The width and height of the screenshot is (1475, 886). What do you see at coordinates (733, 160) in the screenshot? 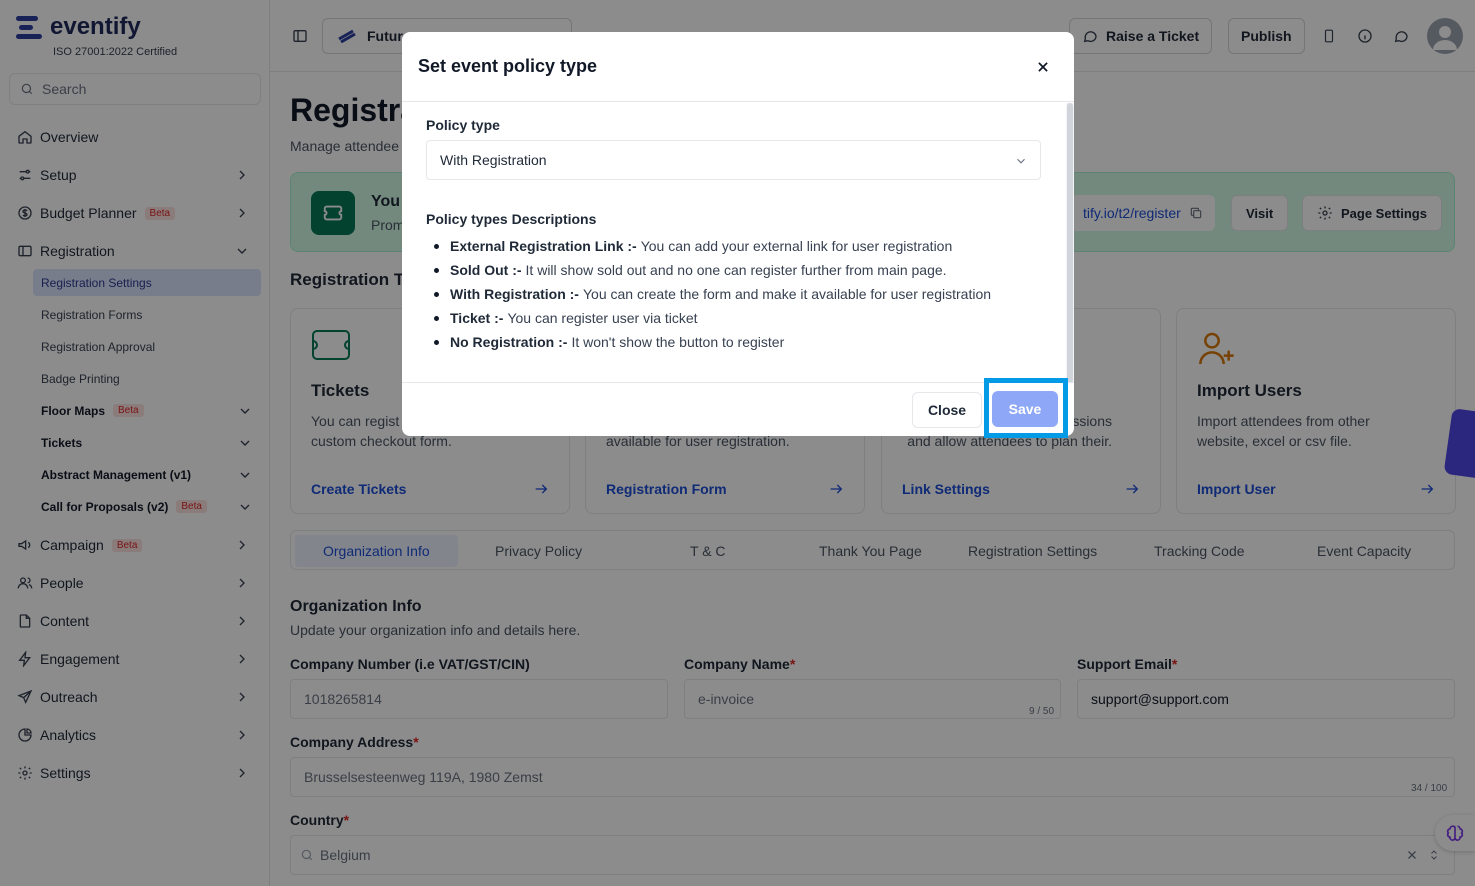
I see `policy-type-select: With Registration` at bounding box center [733, 160].